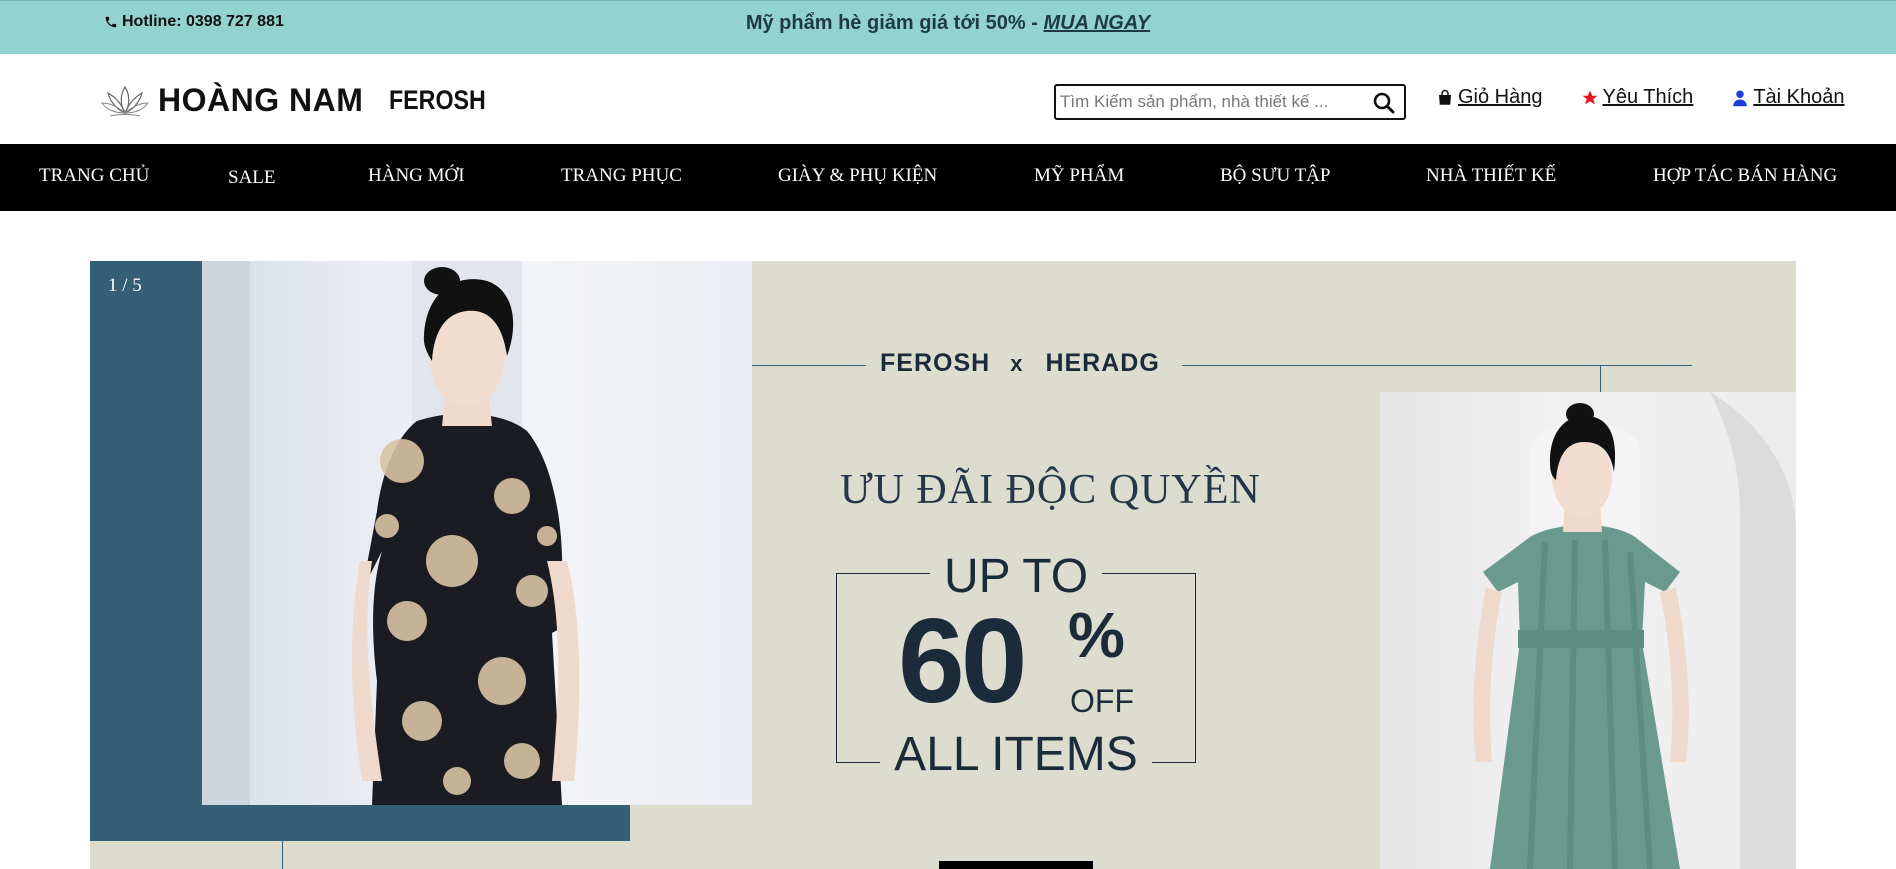  Describe the element at coordinates (935, 363) in the screenshot. I see `brand-ferosh: FEROSH` at that location.